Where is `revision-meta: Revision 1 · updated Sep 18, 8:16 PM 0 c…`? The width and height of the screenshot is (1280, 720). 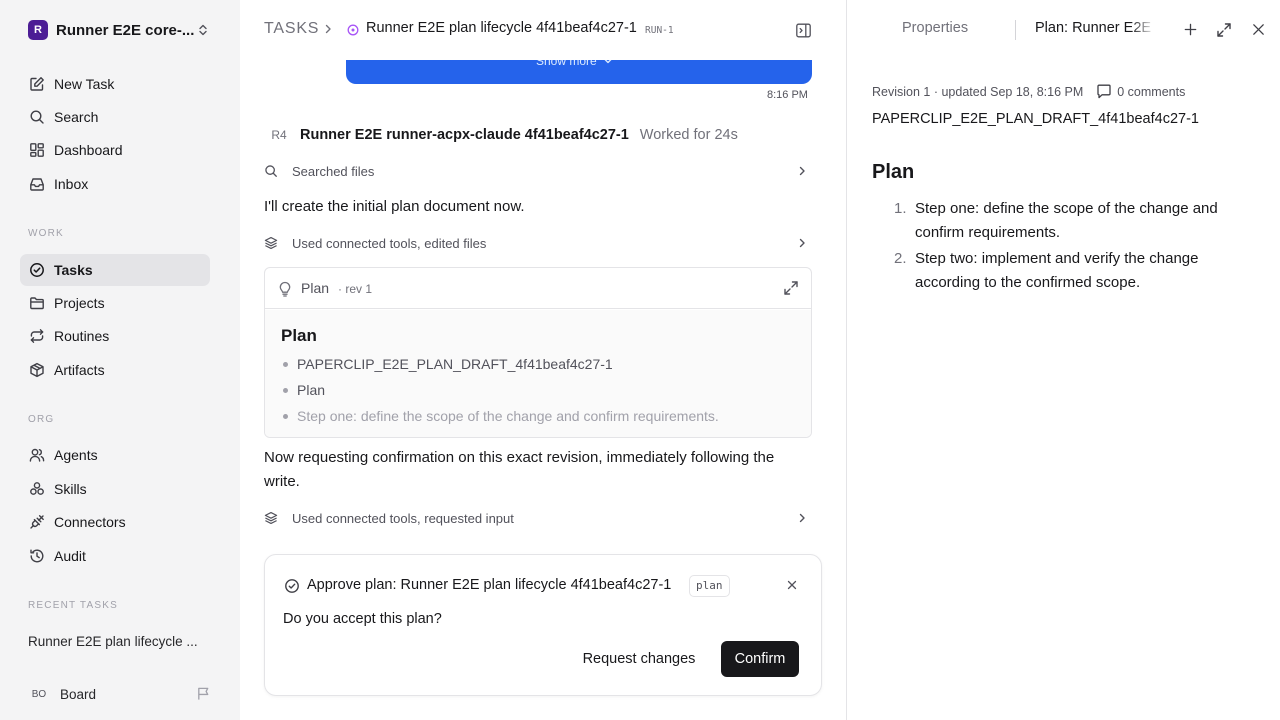
revision-meta: Revision 1 · updated Sep 18, 8:16 PM 0 c… is located at coordinates (1028, 91).